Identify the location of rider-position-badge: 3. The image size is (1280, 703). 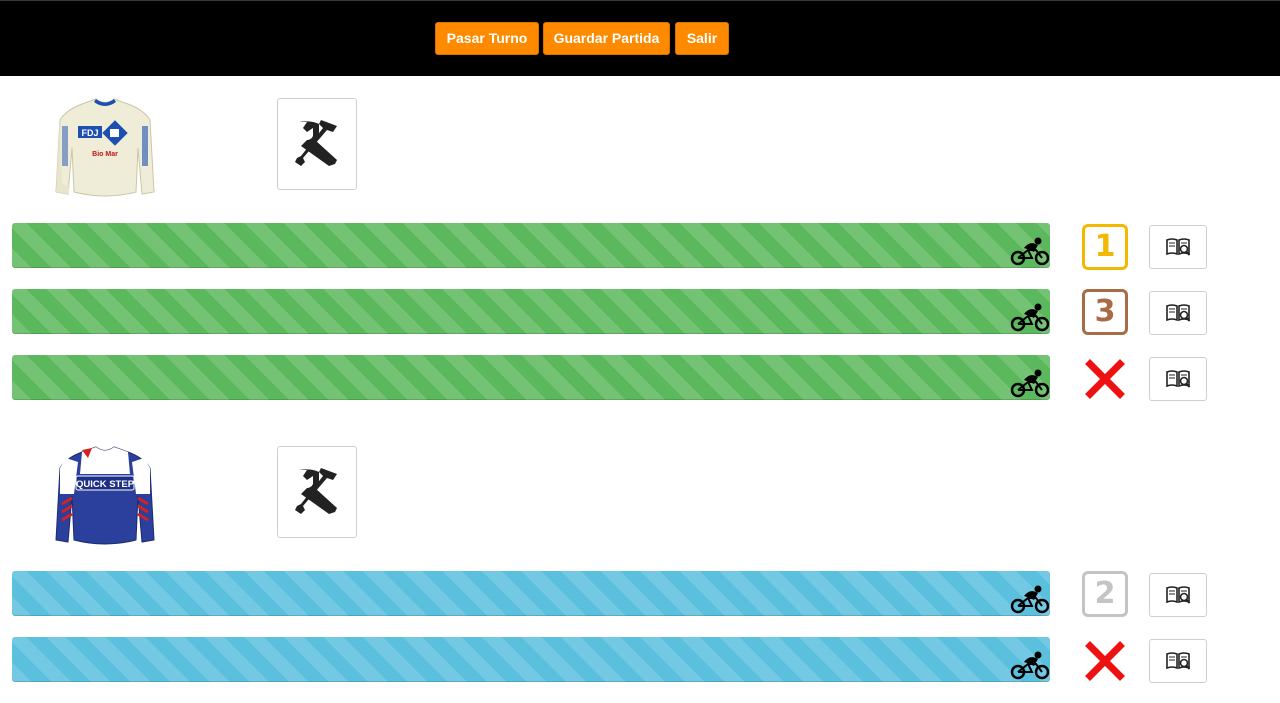
(1105, 312).